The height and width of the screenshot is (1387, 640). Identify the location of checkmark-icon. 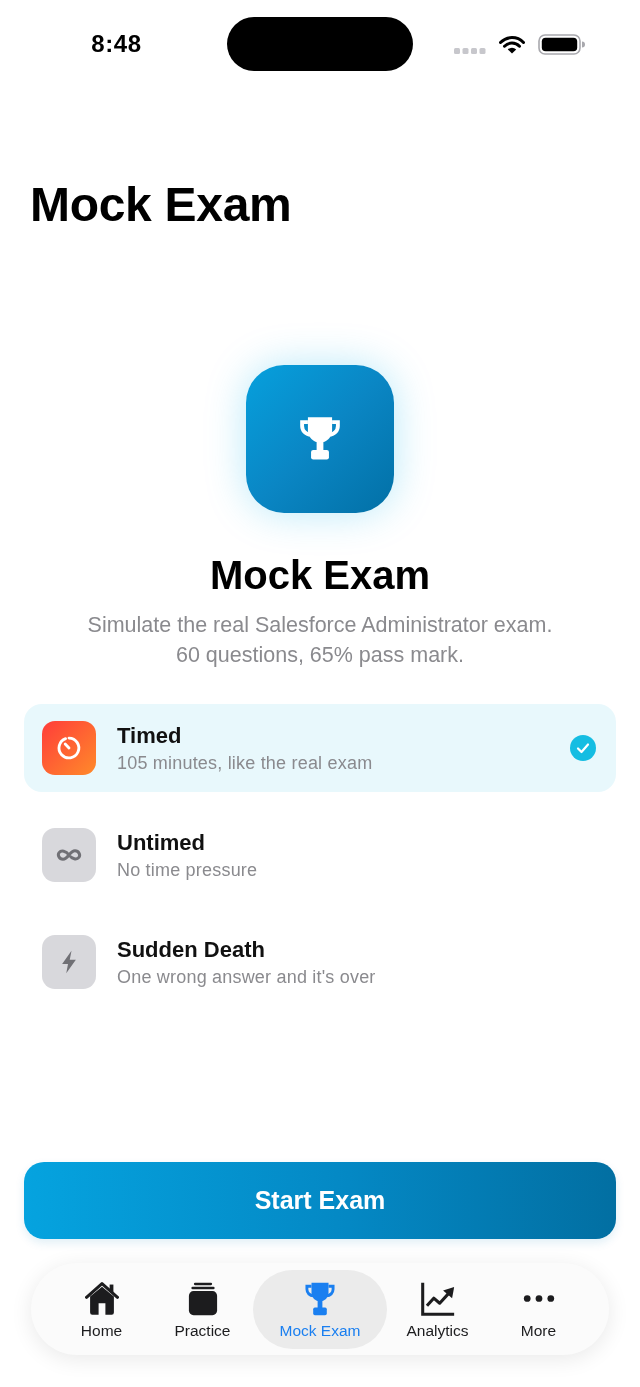
(583, 748).